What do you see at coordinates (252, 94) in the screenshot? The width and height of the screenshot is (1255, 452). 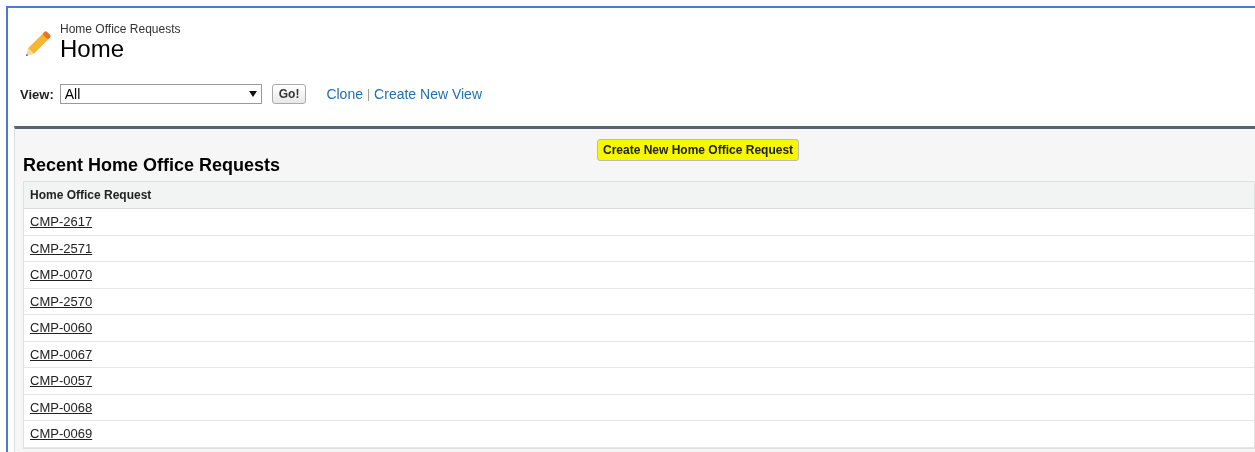 I see `caret-icon` at bounding box center [252, 94].